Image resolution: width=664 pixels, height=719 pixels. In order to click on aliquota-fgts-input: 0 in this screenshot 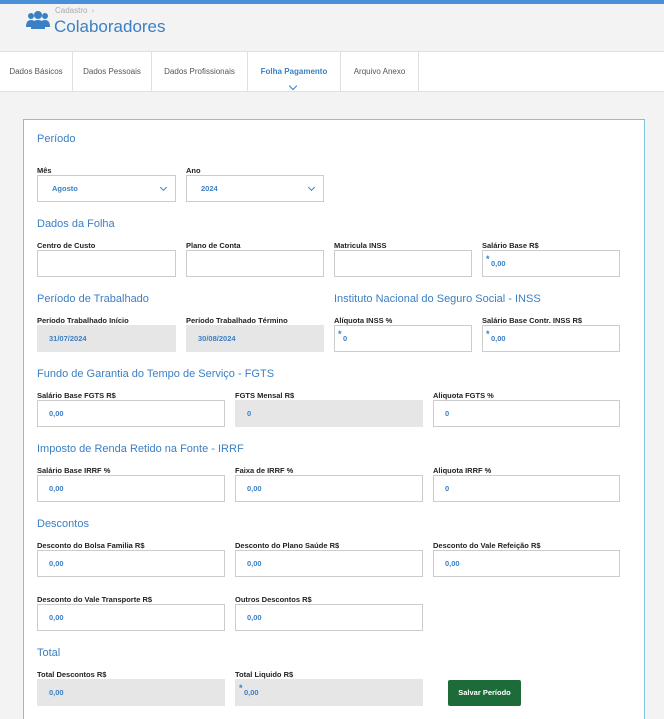, I will do `click(526, 413)`.